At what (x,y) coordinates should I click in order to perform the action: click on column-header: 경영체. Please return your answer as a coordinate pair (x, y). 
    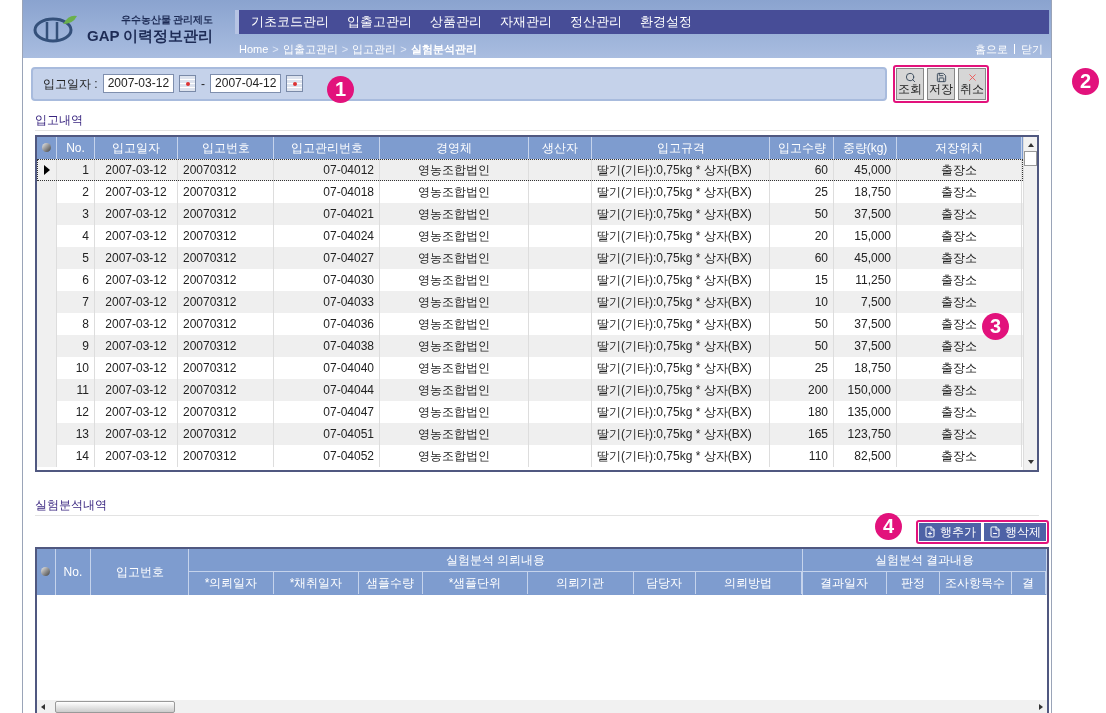
    Looking at the image, I should click on (454, 147).